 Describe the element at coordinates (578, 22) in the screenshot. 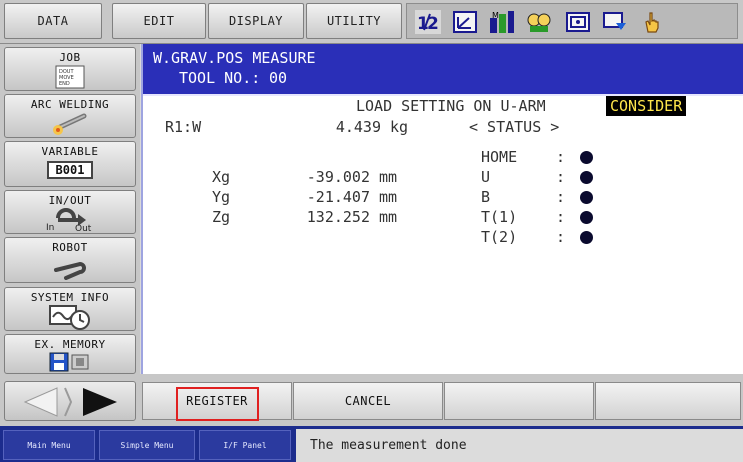

I see `camera-icon` at that location.